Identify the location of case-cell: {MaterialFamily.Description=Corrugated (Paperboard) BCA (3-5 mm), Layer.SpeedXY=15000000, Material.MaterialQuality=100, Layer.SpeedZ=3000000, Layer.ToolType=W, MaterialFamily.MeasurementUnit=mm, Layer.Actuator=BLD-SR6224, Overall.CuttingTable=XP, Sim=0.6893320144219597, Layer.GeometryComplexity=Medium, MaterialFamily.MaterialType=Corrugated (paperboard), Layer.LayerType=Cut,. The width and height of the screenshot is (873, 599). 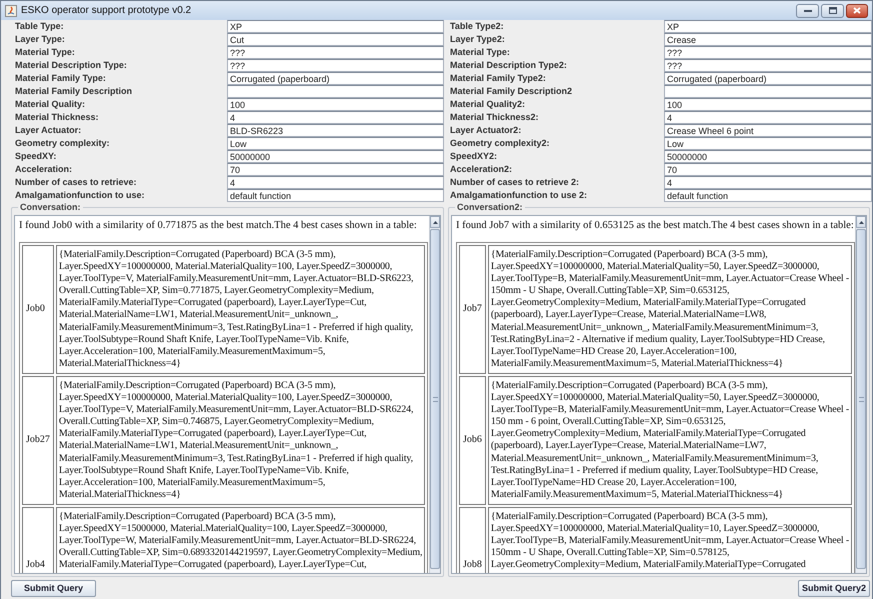
(241, 539).